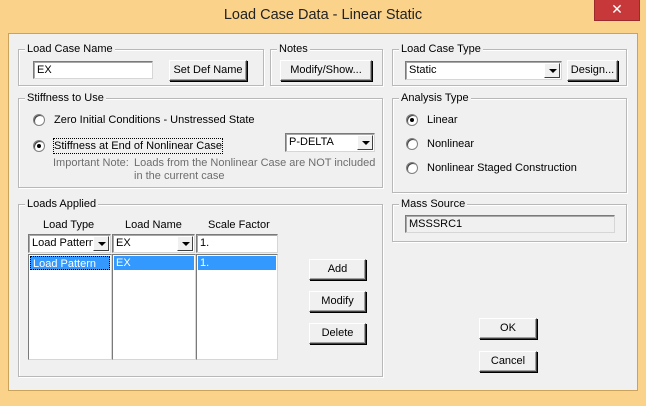  Describe the element at coordinates (506, 145) in the screenshot. I see `analysis-nonlinear-option: Nonlinear` at that location.